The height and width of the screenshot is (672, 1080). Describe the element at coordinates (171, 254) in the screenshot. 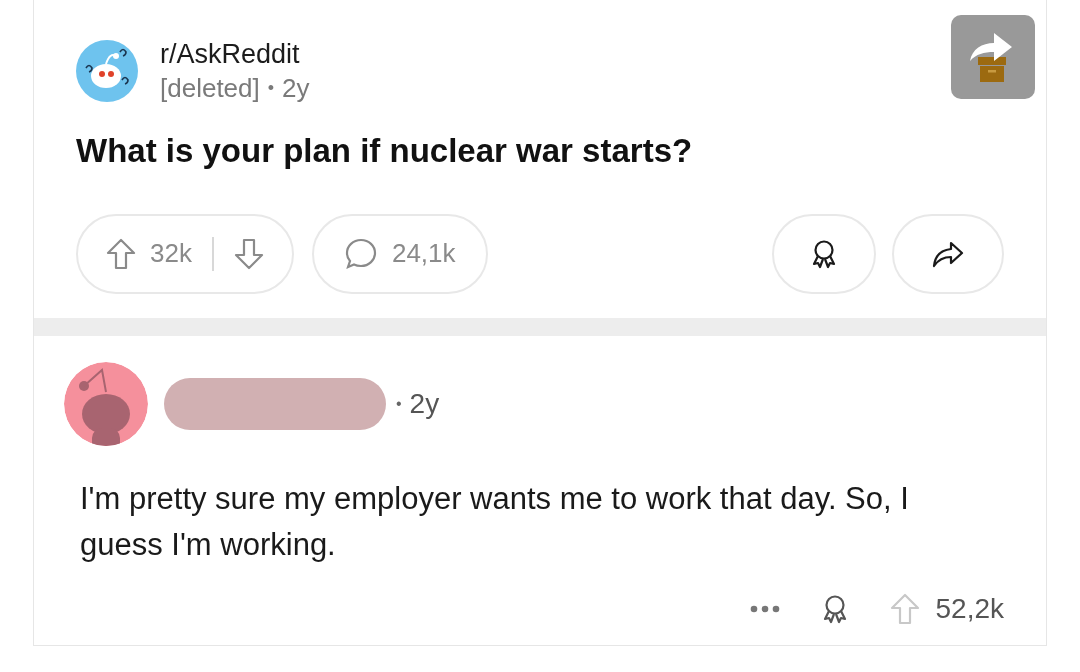

I see `upvote-count: 32k` at that location.